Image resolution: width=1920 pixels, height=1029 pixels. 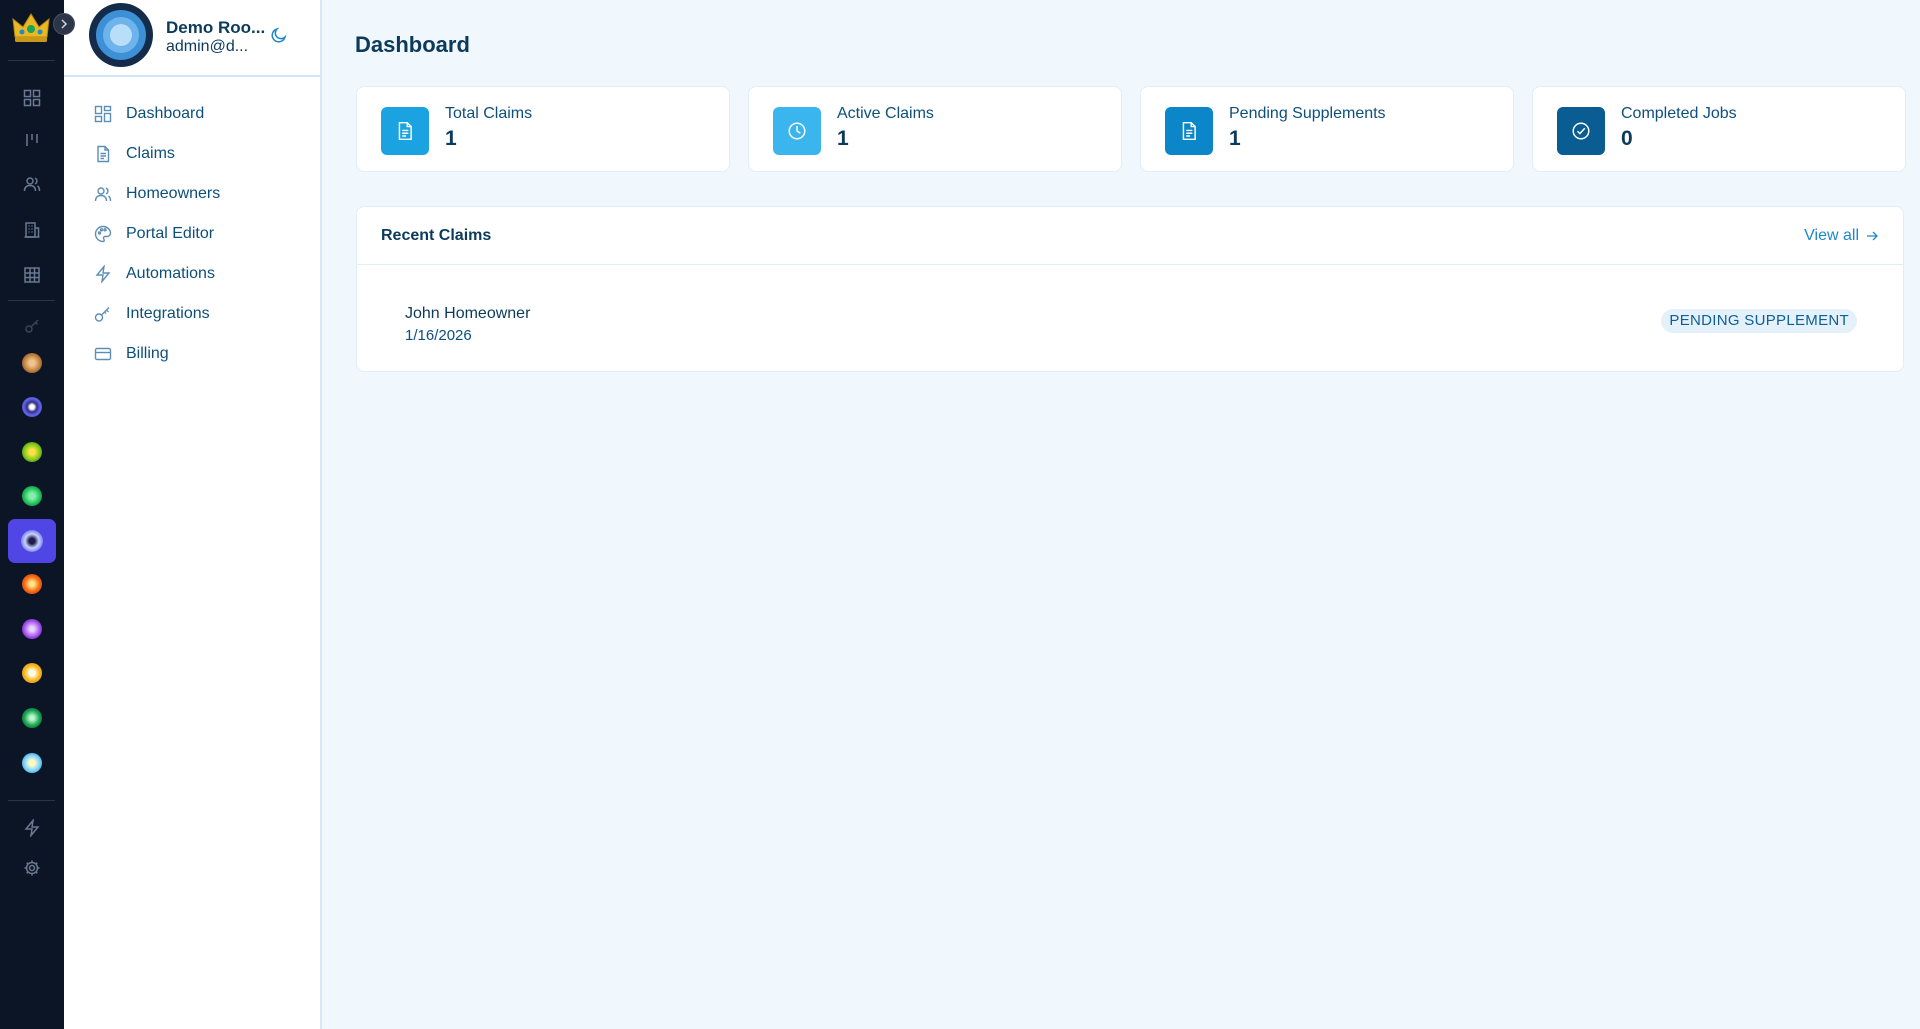 What do you see at coordinates (165, 113) in the screenshot?
I see `sidebar-item-label: Dashboard` at bounding box center [165, 113].